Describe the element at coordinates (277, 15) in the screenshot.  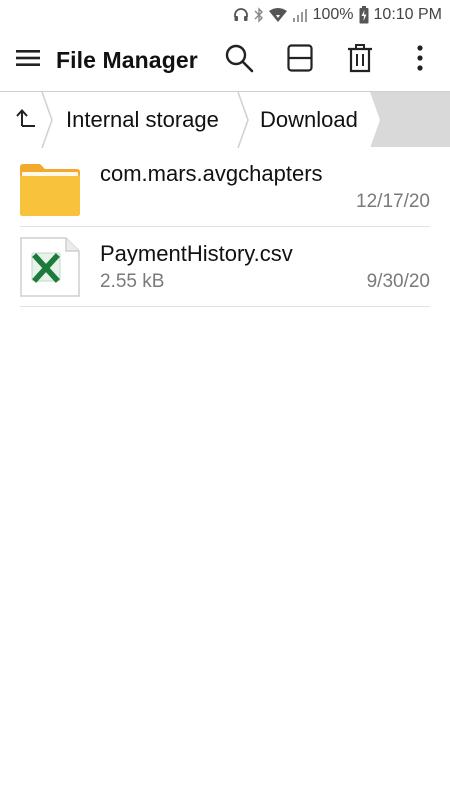
I see `wifi-icon` at that location.